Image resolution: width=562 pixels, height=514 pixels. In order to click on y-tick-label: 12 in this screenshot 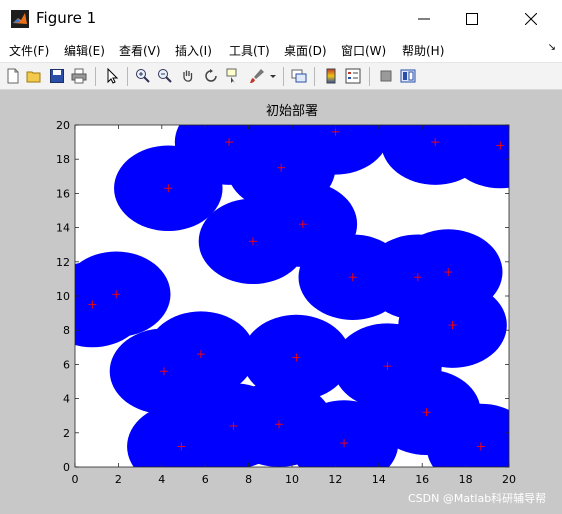, I will do `click(63, 262)`.